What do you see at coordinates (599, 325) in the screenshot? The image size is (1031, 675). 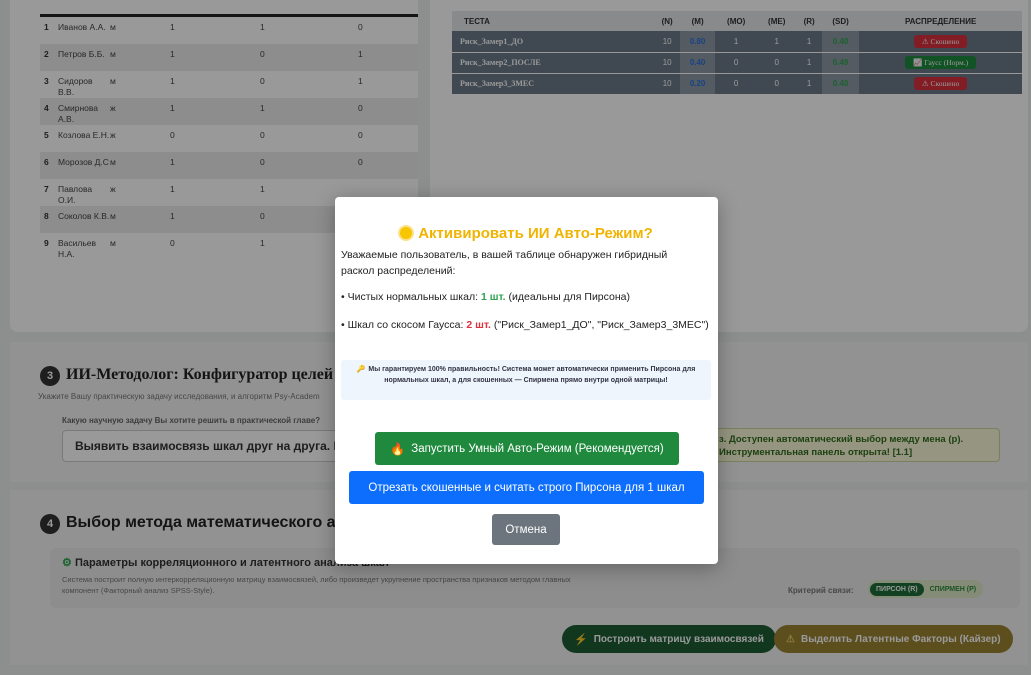 I see `bullet-text: ("Риск_Замер1_ДО", "Риск_Замер3_3МЕС")` at bounding box center [599, 325].